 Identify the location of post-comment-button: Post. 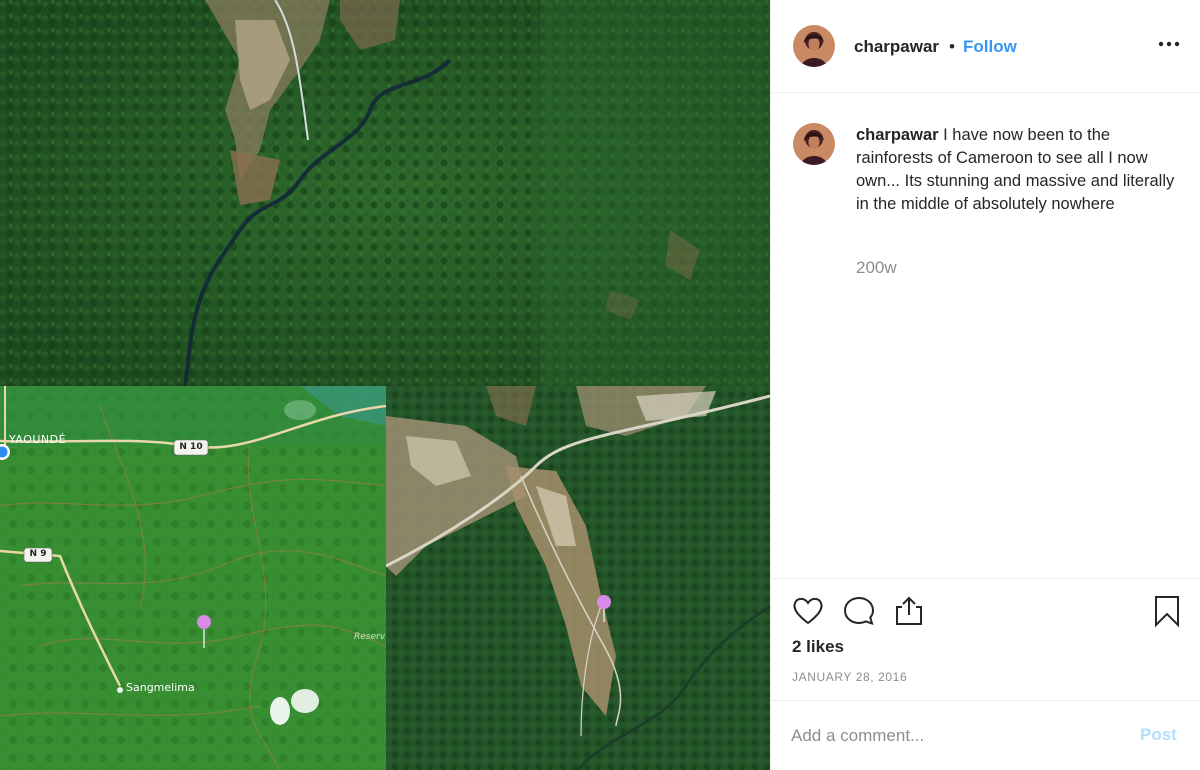
(1158, 735).